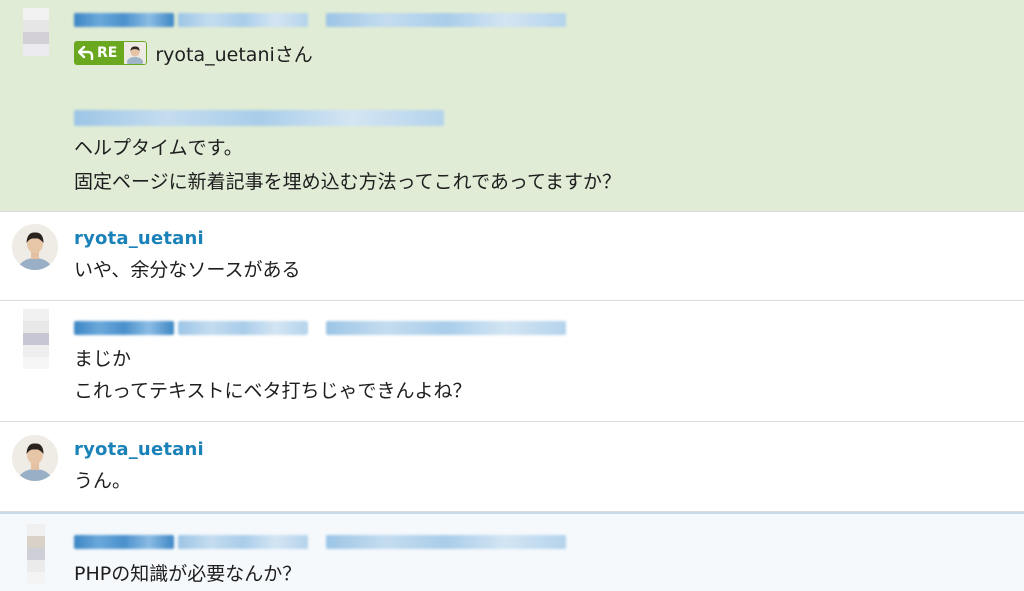  I want to click on message-text: まじか, so click(103, 359).